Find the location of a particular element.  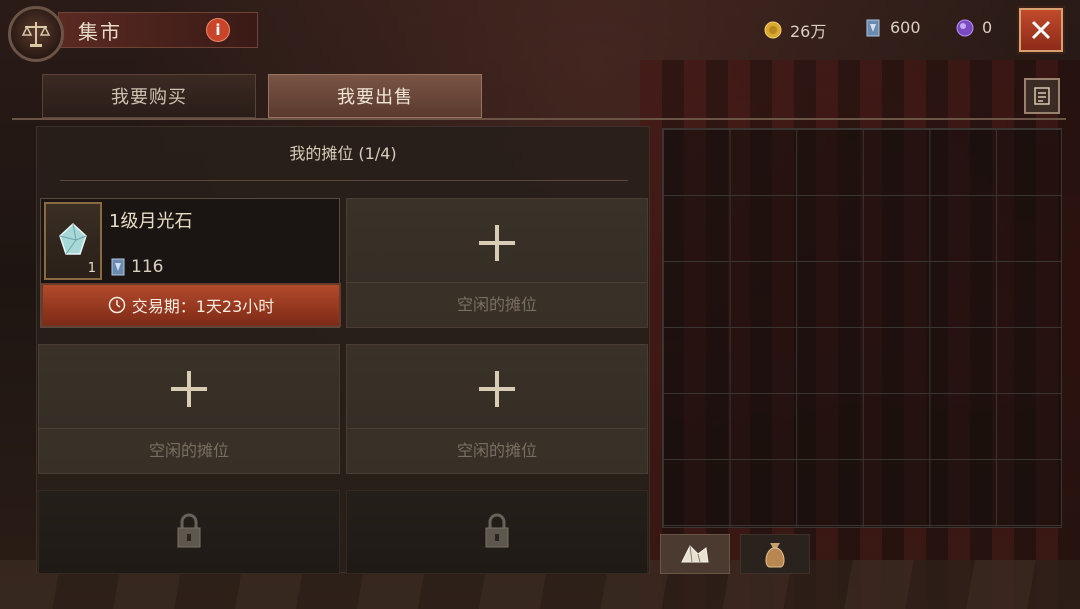

clock-icon is located at coordinates (116, 305).